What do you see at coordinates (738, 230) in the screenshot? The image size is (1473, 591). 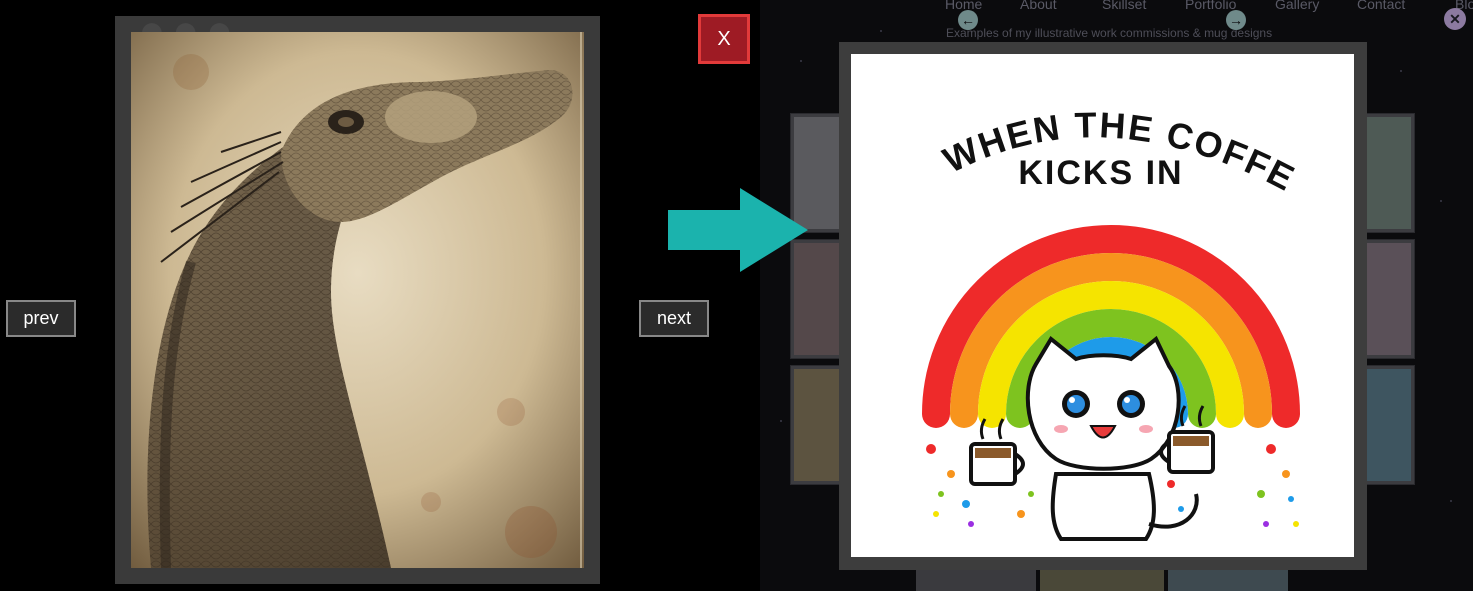 I see `arrow-right-icon` at bounding box center [738, 230].